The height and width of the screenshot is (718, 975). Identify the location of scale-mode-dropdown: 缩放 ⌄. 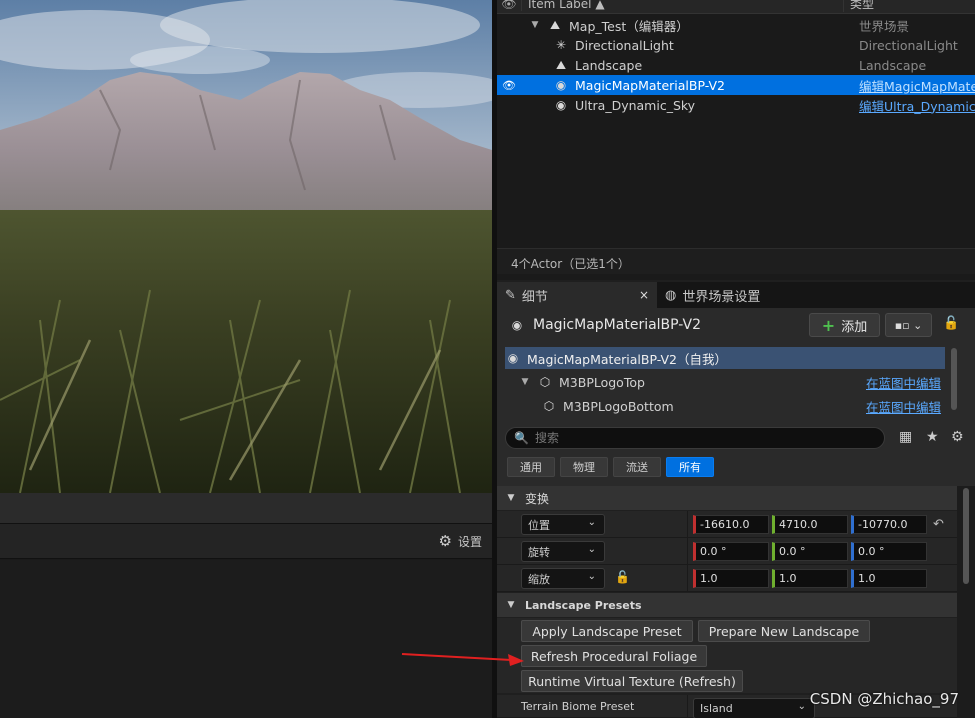
(563, 578).